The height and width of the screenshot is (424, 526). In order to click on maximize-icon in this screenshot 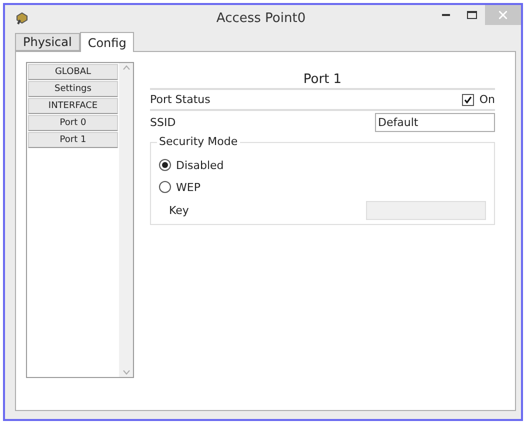, I will do `click(472, 15)`.